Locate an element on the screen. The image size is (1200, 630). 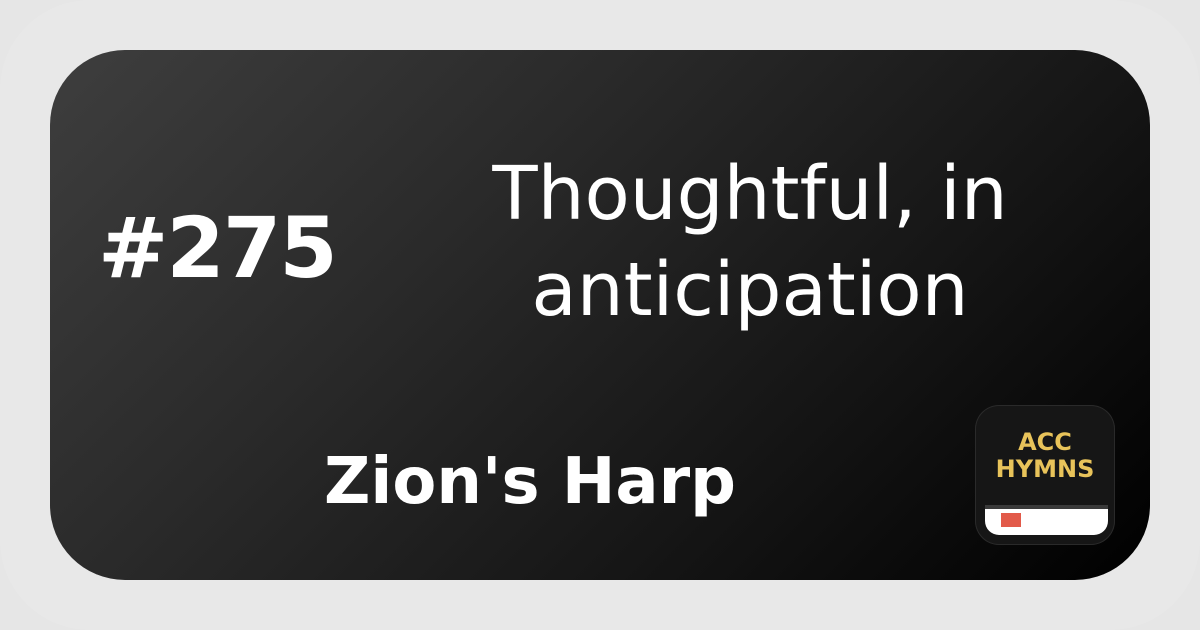
acc-hymns-logo: ACC HYMNS is located at coordinates (1045, 475).